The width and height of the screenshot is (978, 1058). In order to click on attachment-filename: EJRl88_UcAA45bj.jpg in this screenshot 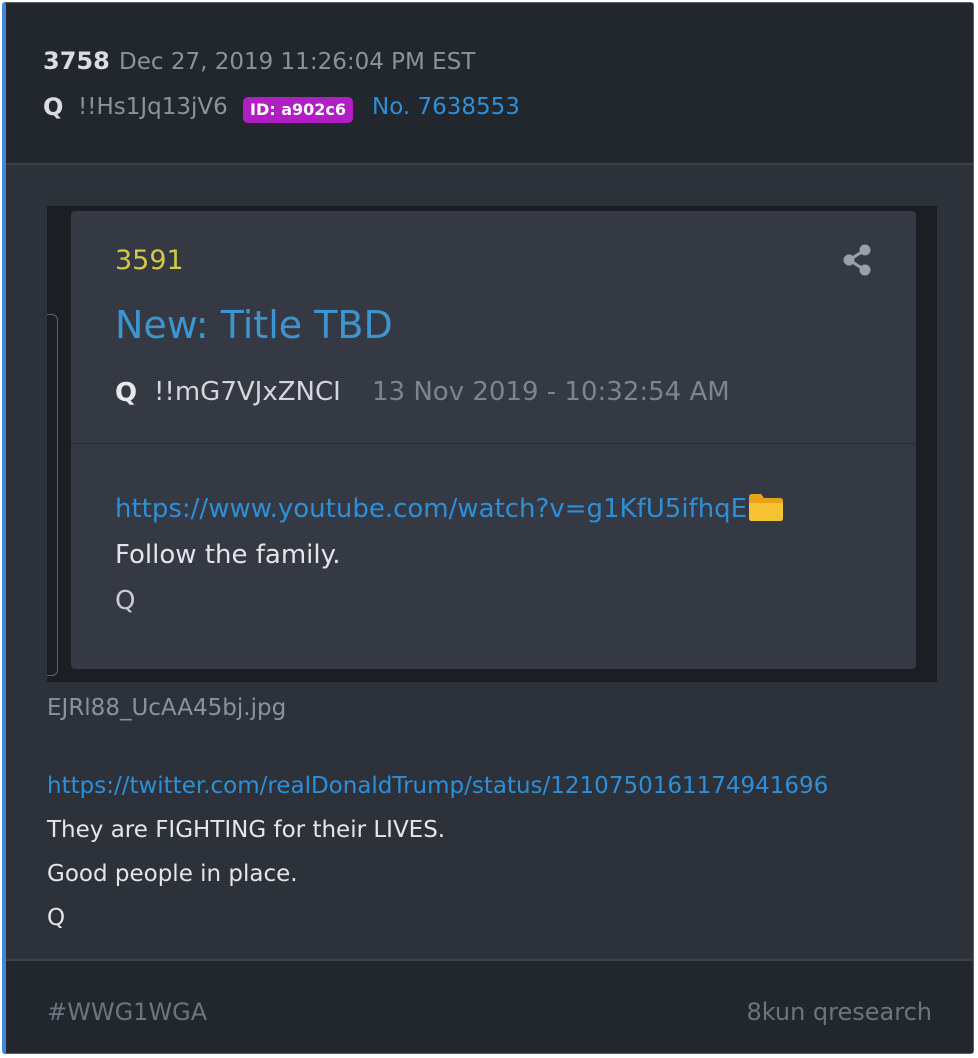, I will do `click(166, 708)`.